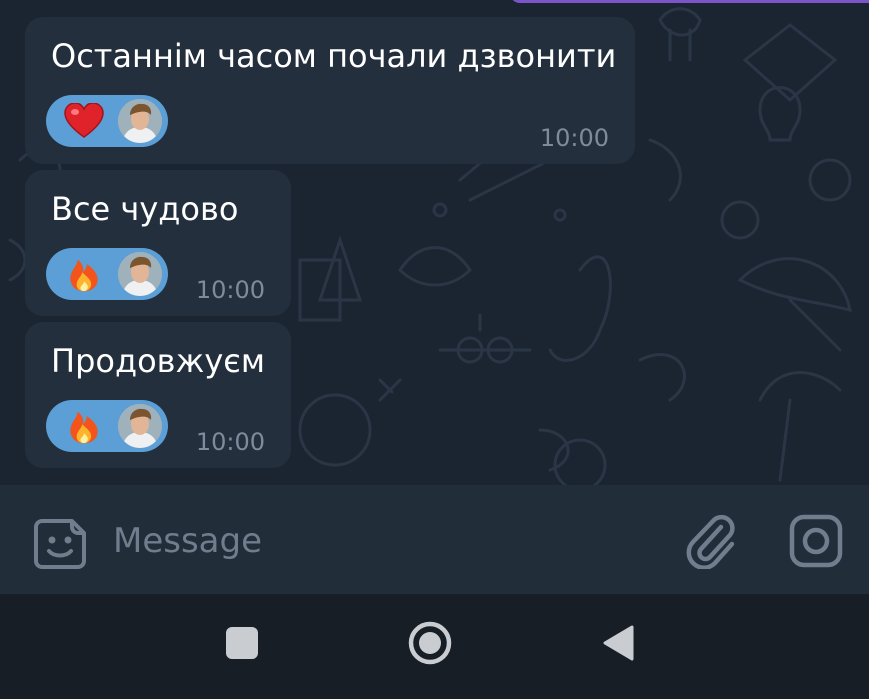  What do you see at coordinates (330, 90) in the screenshot?
I see `message-bubble: Останнім часом почали дзвонити 10:00` at bounding box center [330, 90].